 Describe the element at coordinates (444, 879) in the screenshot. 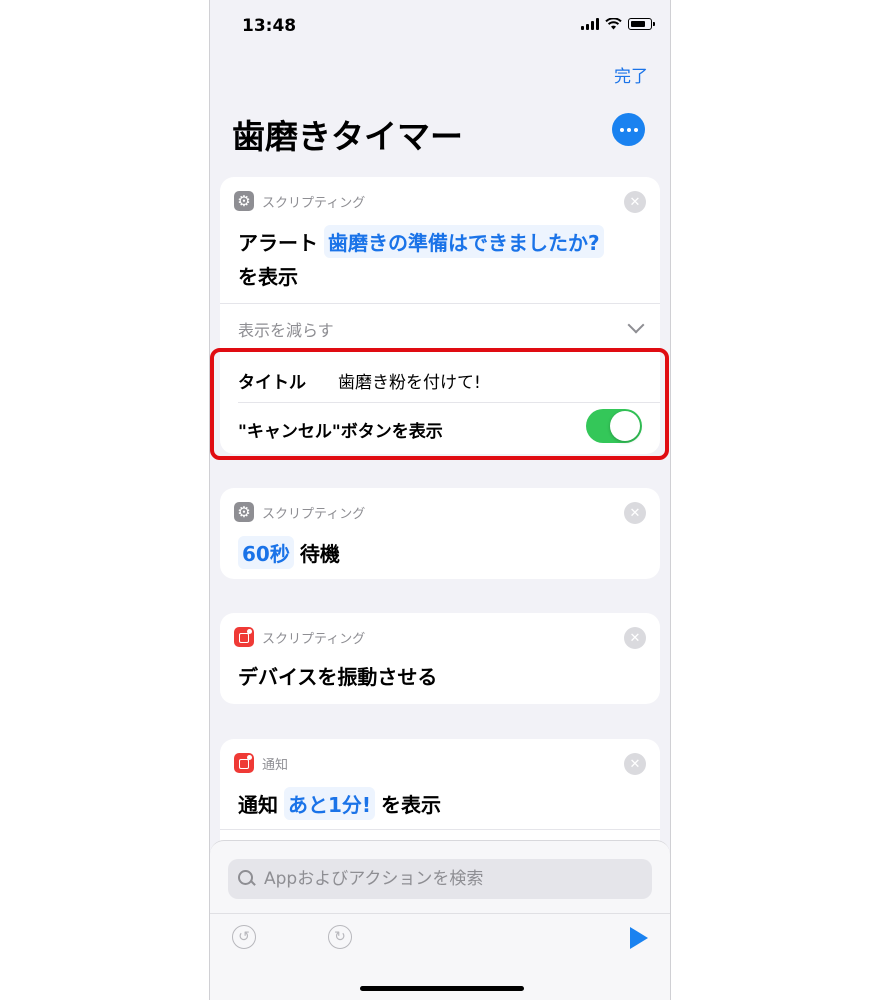

I see `search-input` at that location.